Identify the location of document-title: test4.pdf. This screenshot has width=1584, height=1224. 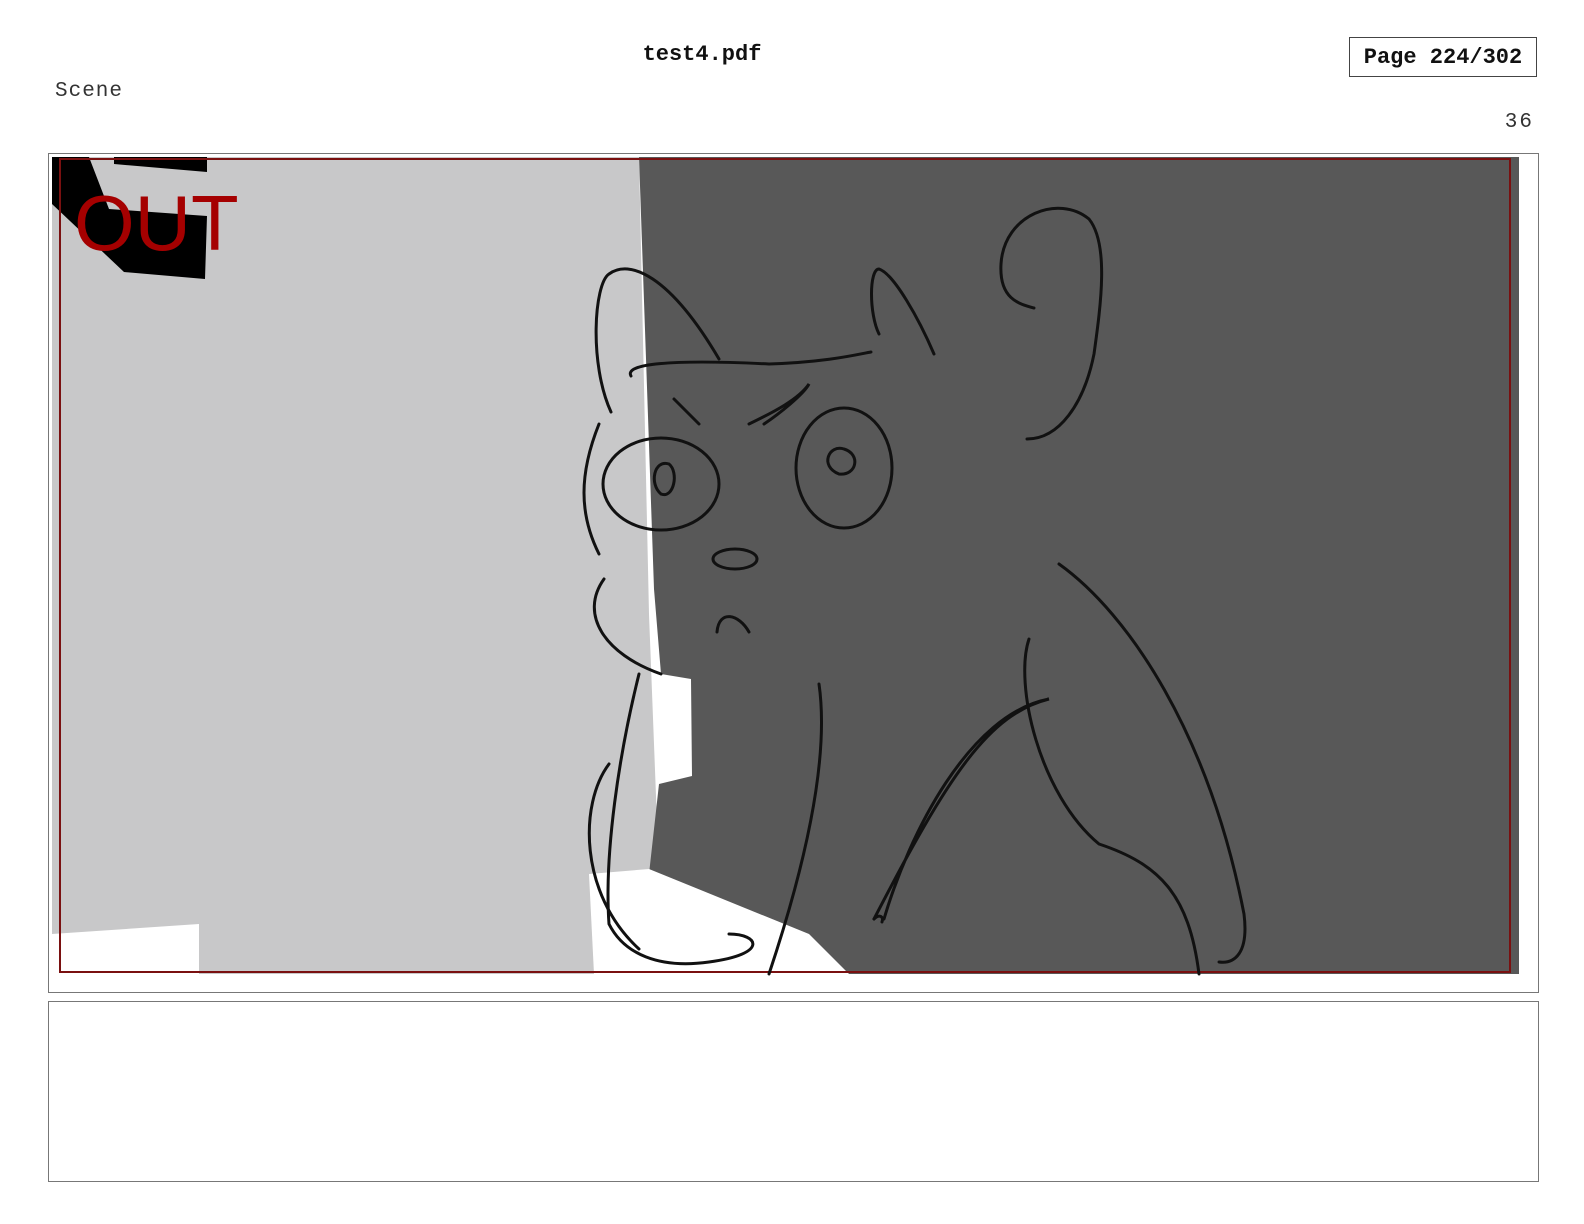
(702, 54).